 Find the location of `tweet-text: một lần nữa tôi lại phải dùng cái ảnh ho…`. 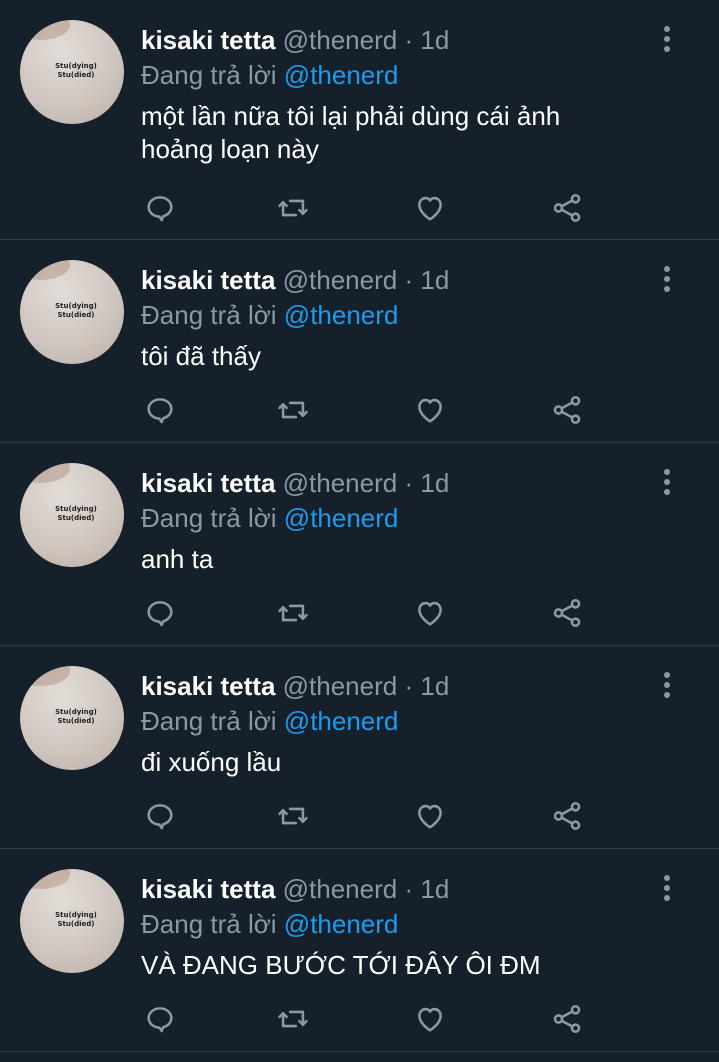

tweet-text: một lần nữa tôi lại phải dùng cái ảnh ho… is located at coordinates (351, 132).